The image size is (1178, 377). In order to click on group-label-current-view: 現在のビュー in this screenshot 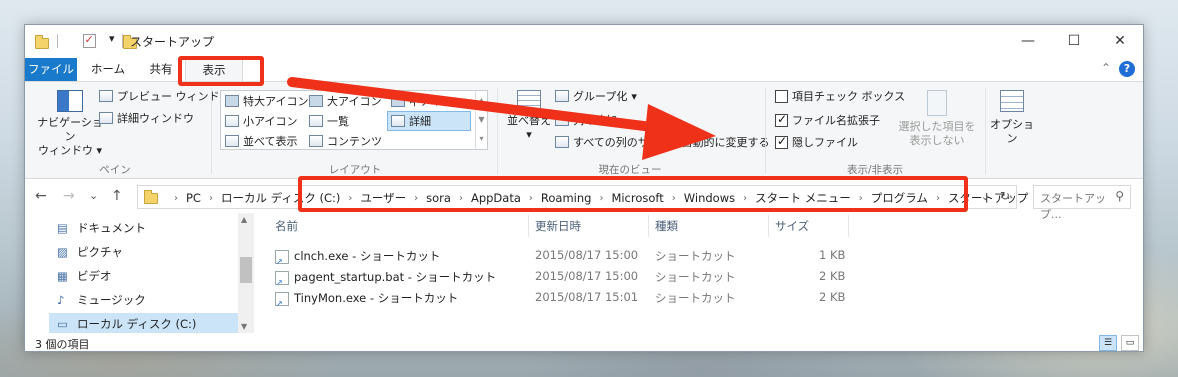, I will do `click(630, 170)`.